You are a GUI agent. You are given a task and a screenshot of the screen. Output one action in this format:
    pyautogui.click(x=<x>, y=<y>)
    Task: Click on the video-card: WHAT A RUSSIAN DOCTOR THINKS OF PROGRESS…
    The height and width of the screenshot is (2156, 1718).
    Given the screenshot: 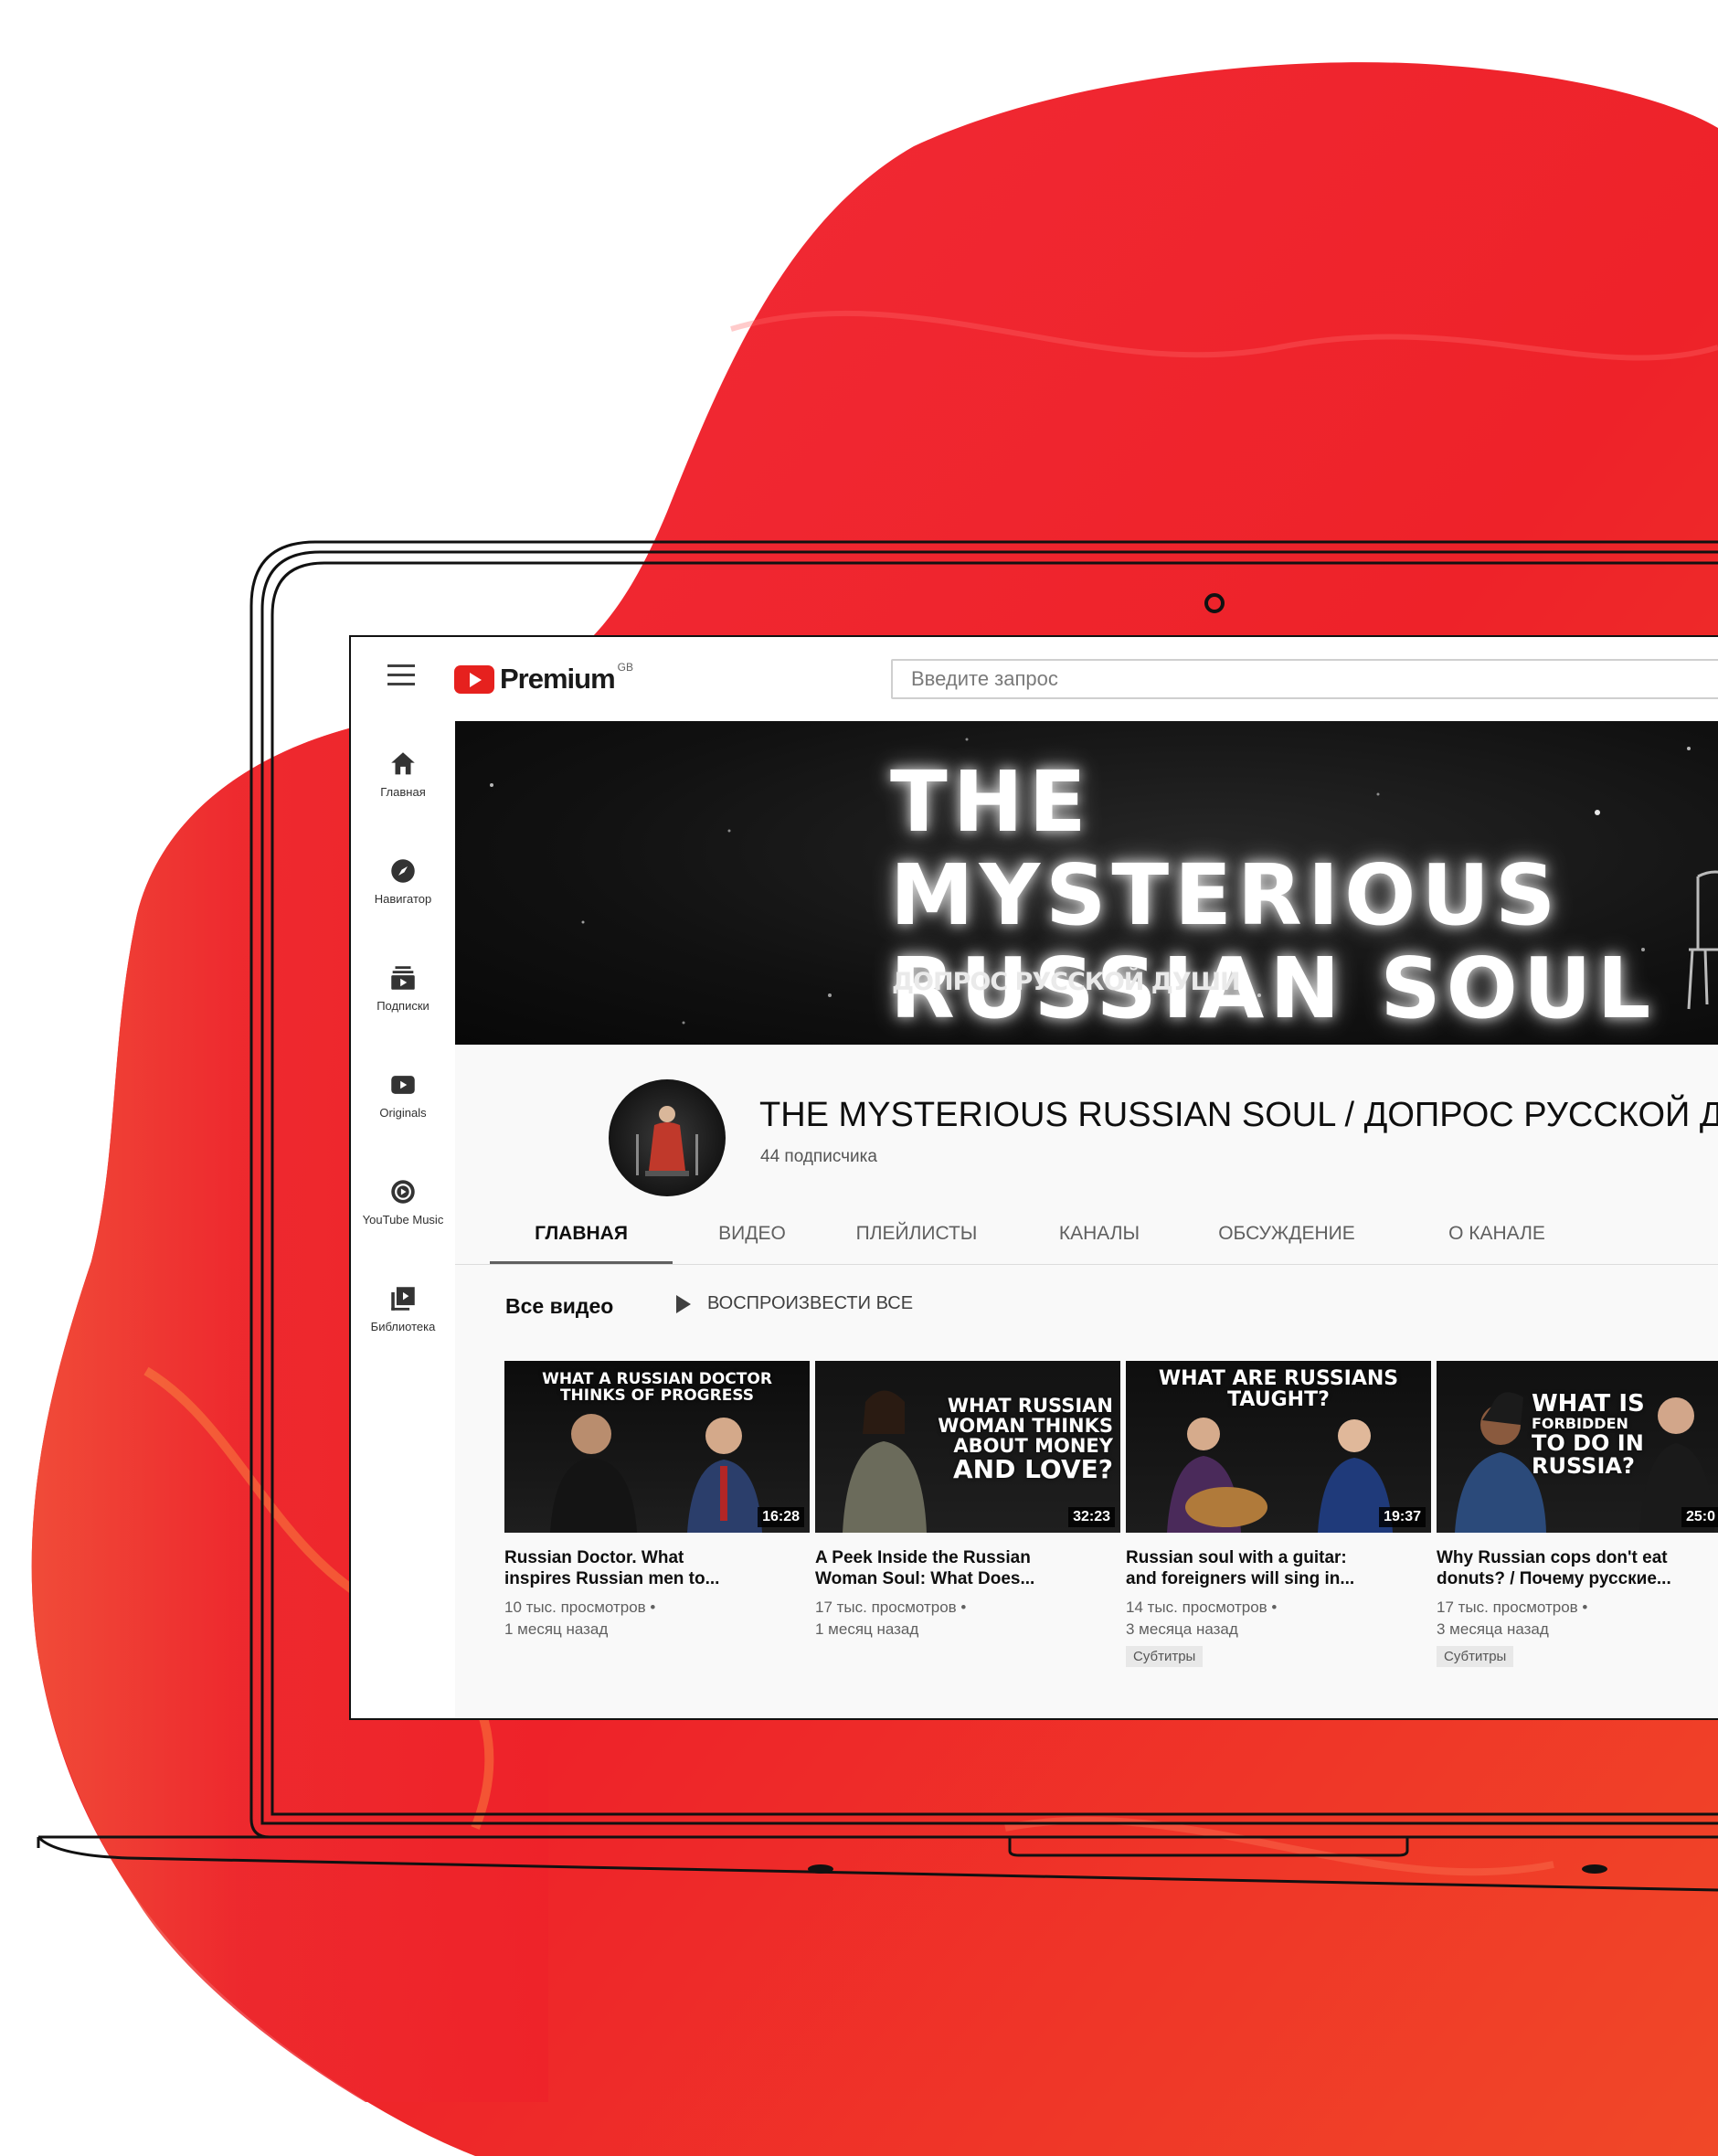 What is the action you would take?
    pyautogui.click(x=657, y=1501)
    